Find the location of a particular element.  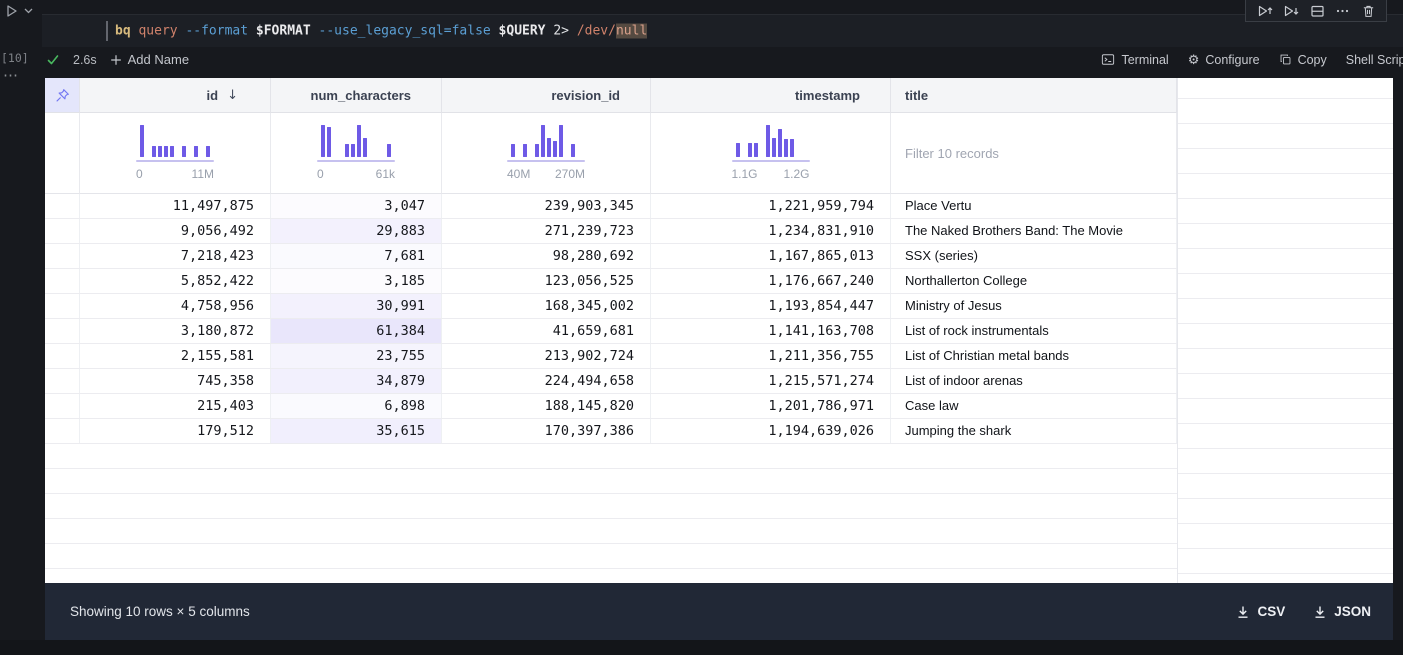

cell-revision_id: 213,902,724 is located at coordinates (546, 356).